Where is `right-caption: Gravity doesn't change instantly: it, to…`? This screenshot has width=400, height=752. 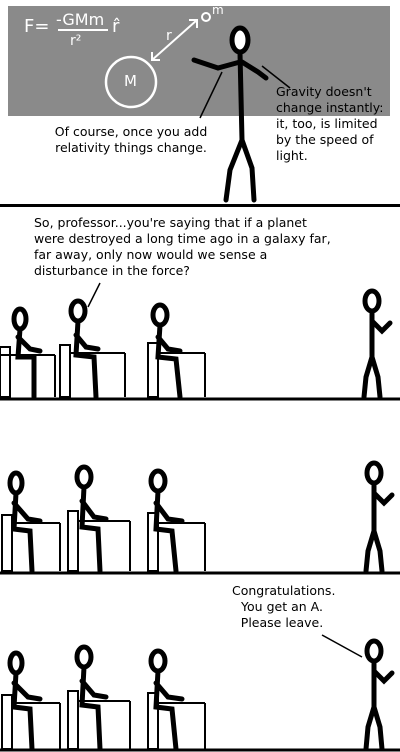 right-caption: Gravity doesn't change instantly: it, to… is located at coordinates (330, 123).